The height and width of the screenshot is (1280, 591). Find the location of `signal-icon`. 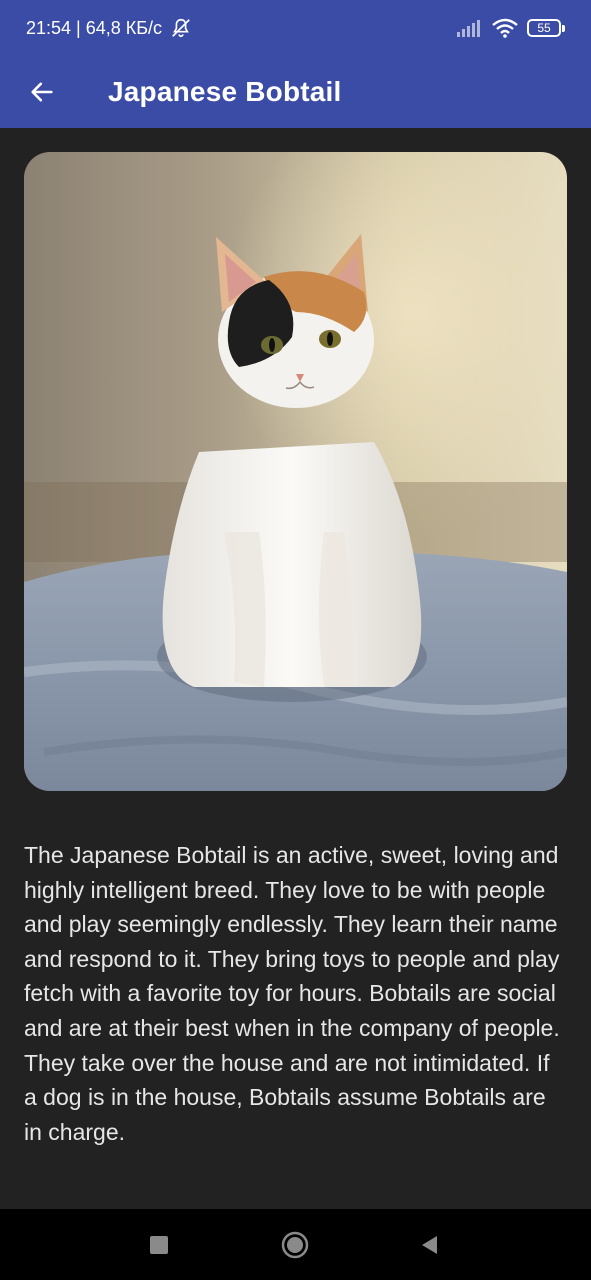

signal-icon is located at coordinates (470, 28).